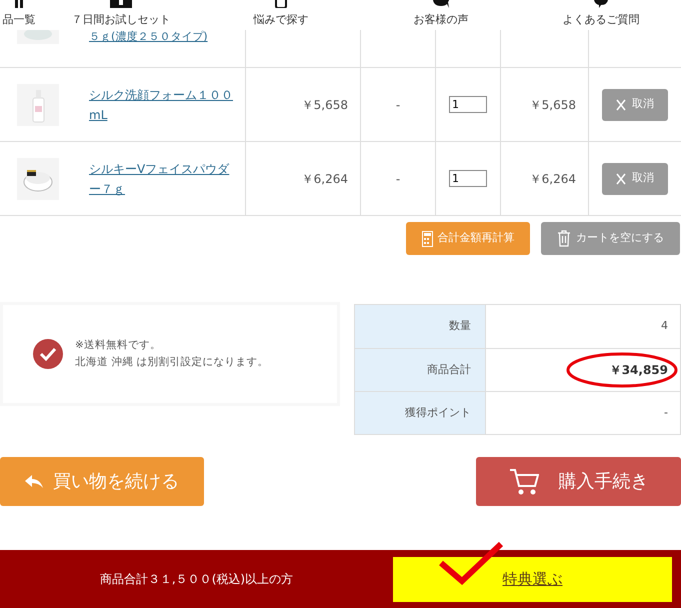 The height and width of the screenshot is (608, 681). I want to click on nav-link: ７日間お試しセット, so click(121, 20).